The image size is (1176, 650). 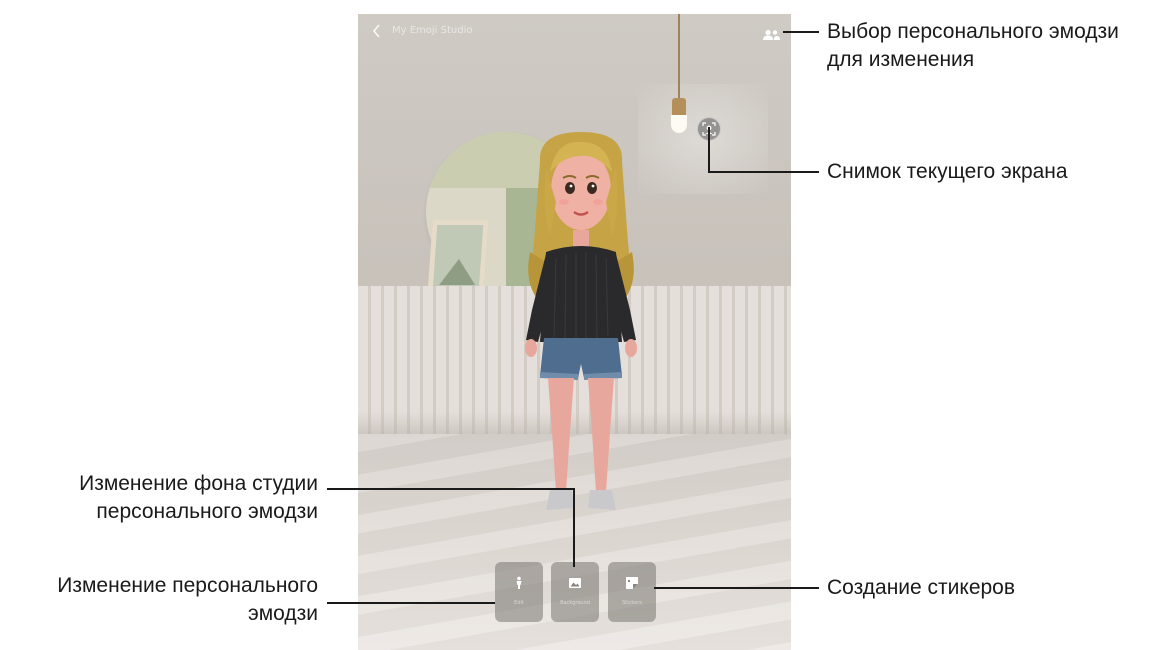 I want to click on change-background-label: Background, so click(x=575, y=603).